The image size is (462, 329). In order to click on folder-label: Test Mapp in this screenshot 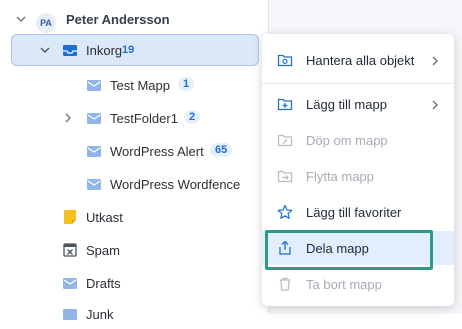, I will do `click(140, 85)`.